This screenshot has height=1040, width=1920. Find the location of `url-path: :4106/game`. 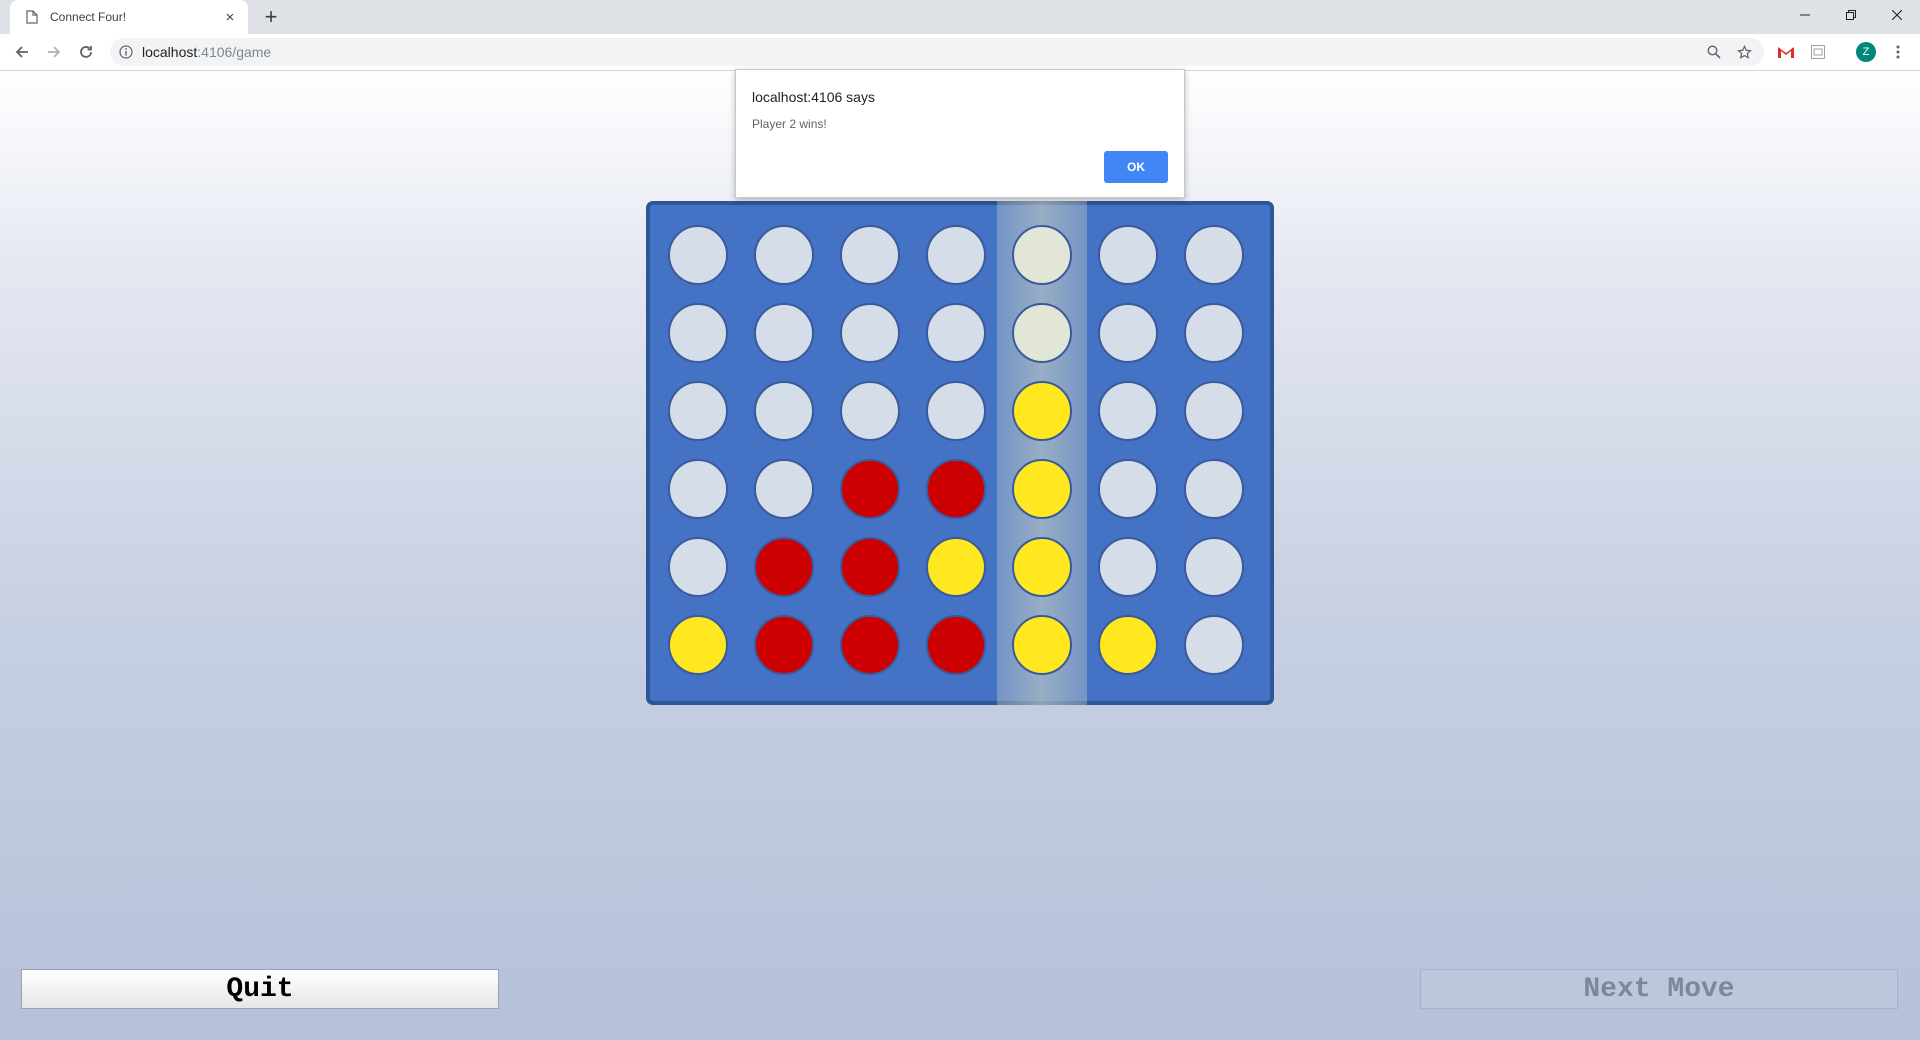

url-path: :4106/game is located at coordinates (234, 52).